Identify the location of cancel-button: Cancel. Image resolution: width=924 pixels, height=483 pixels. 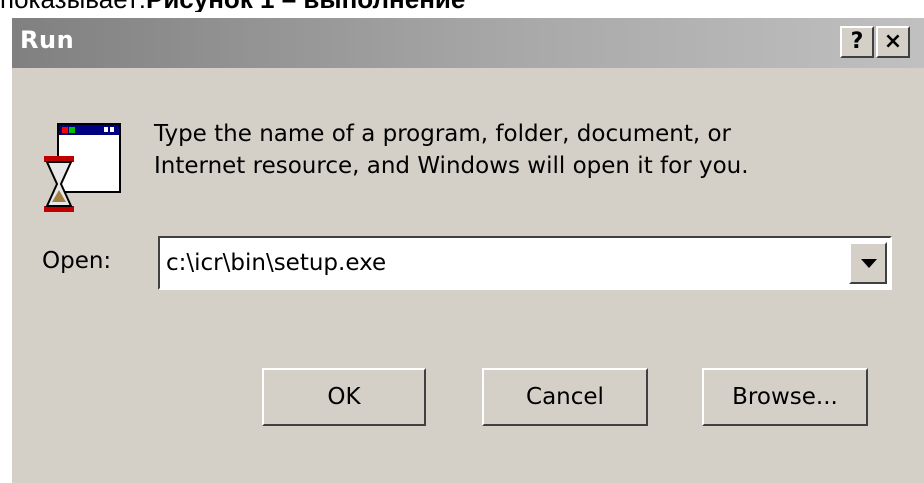
(565, 397).